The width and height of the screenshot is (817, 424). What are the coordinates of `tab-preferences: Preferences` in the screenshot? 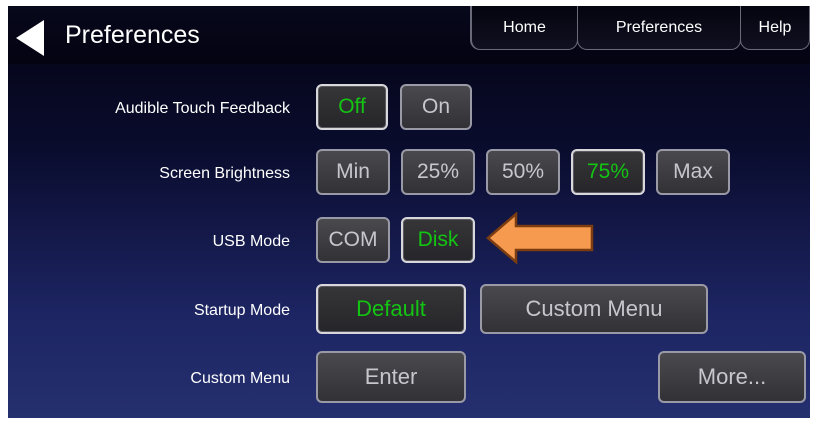 It's located at (659, 28).